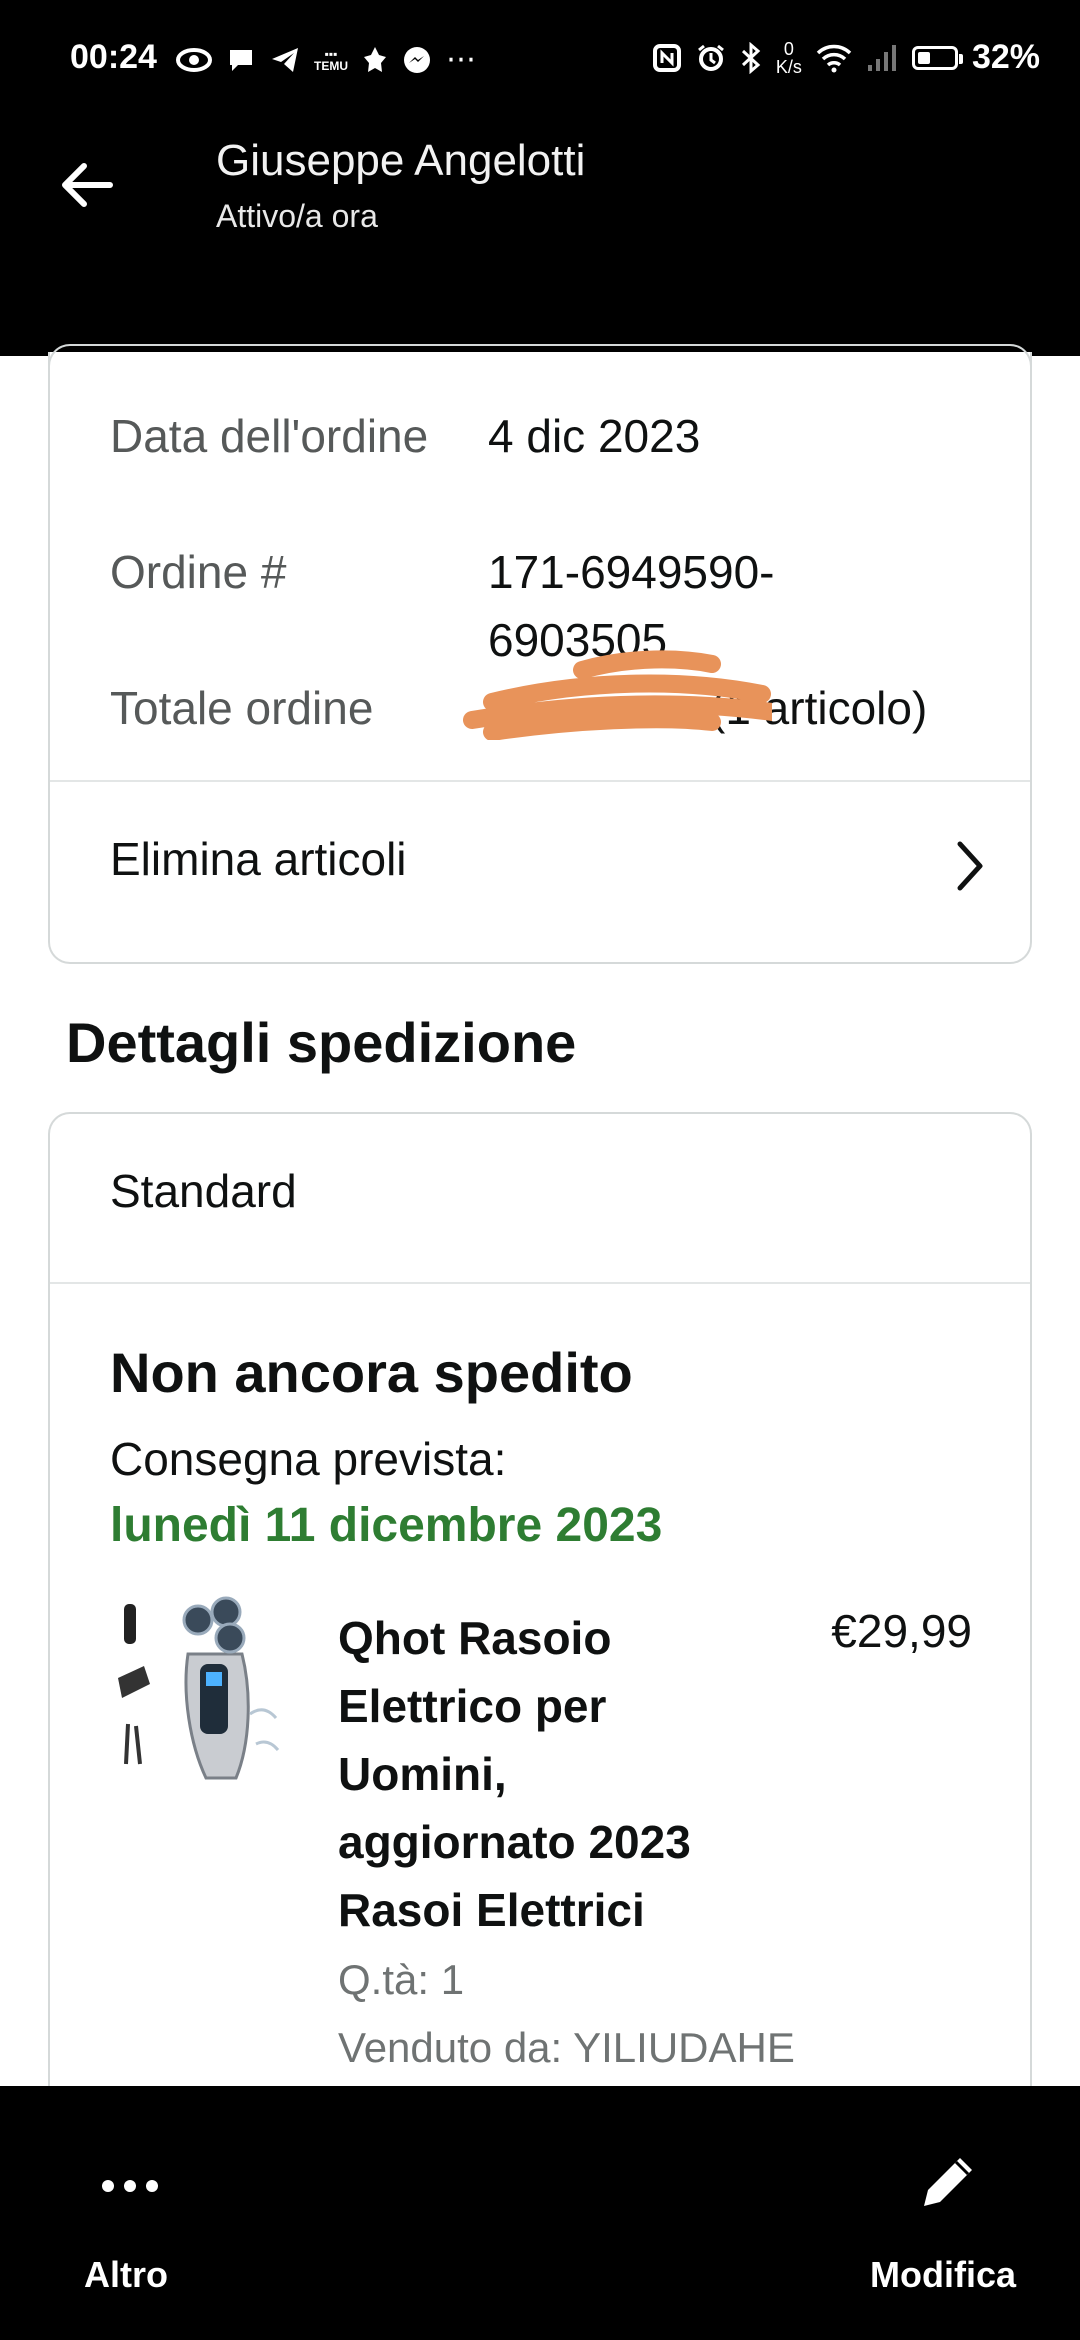 This screenshot has height=2340, width=1080. What do you see at coordinates (751, 57) in the screenshot?
I see `bluetooth-icon` at bounding box center [751, 57].